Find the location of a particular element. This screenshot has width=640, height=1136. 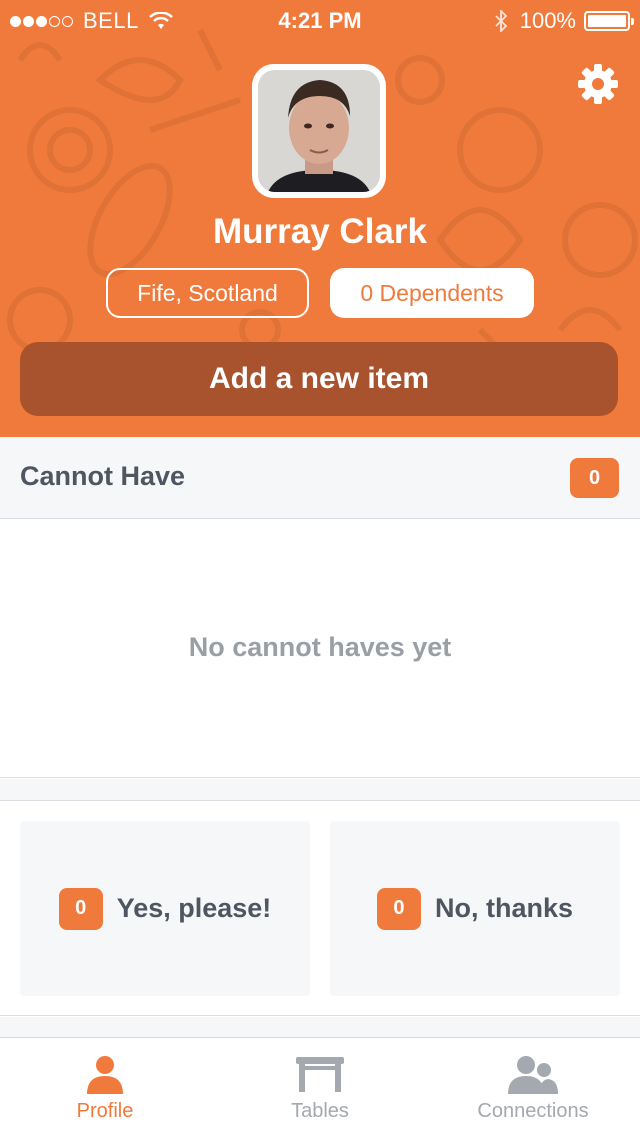

add-new-item-button: Add a new item is located at coordinates (319, 379).